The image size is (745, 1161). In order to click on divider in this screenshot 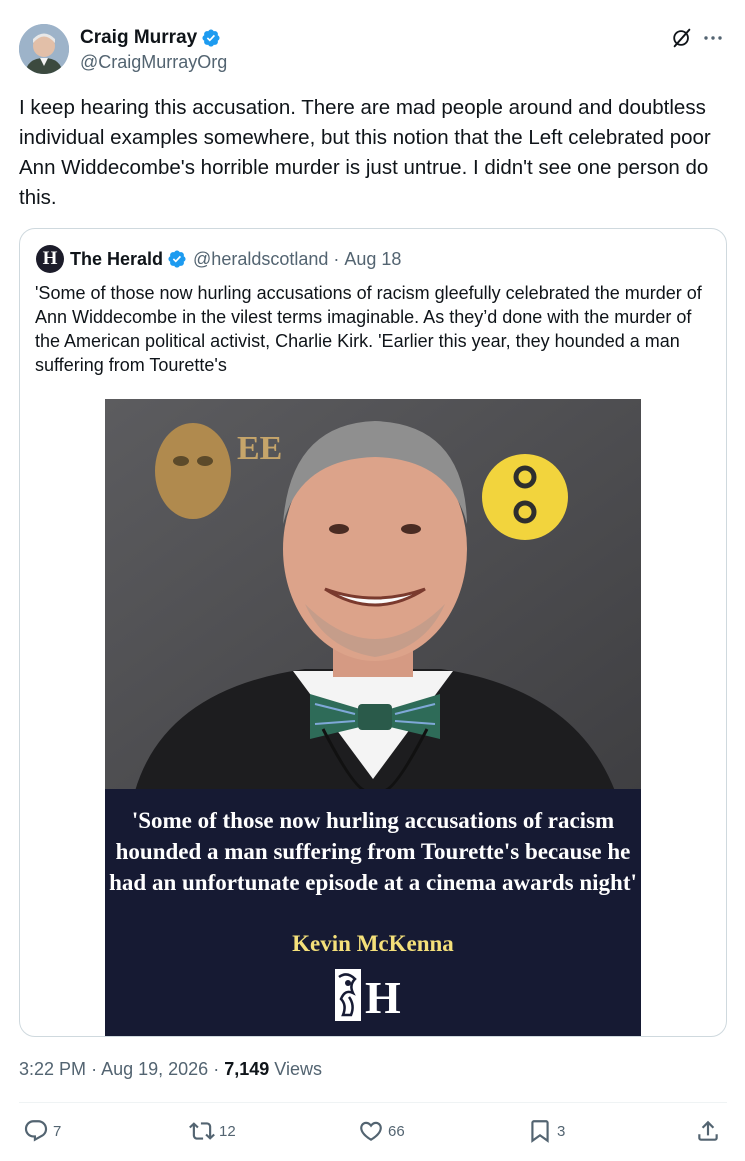, I will do `click(373, 1102)`.